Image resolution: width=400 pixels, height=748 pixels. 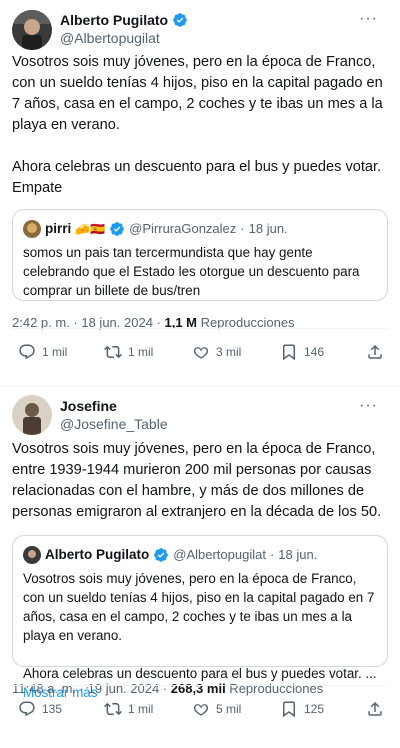 What do you see at coordinates (229, 352) in the screenshot?
I see `like-count: 3 mil` at bounding box center [229, 352].